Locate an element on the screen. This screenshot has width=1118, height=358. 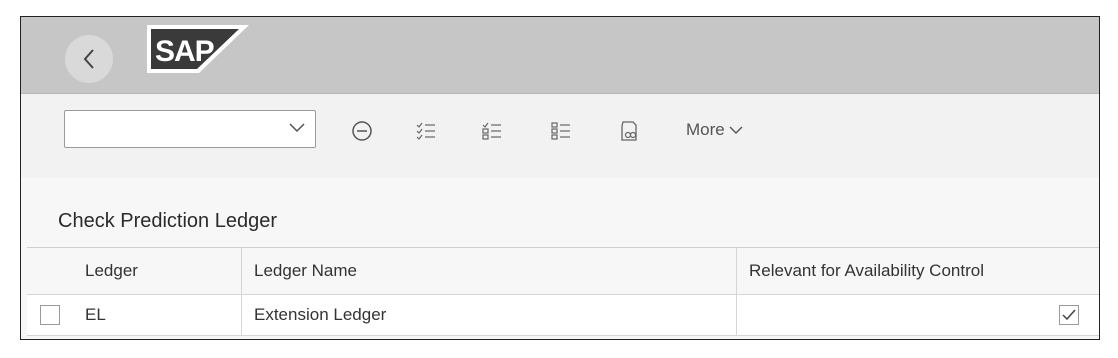
checkmark-icon is located at coordinates (1069, 315).